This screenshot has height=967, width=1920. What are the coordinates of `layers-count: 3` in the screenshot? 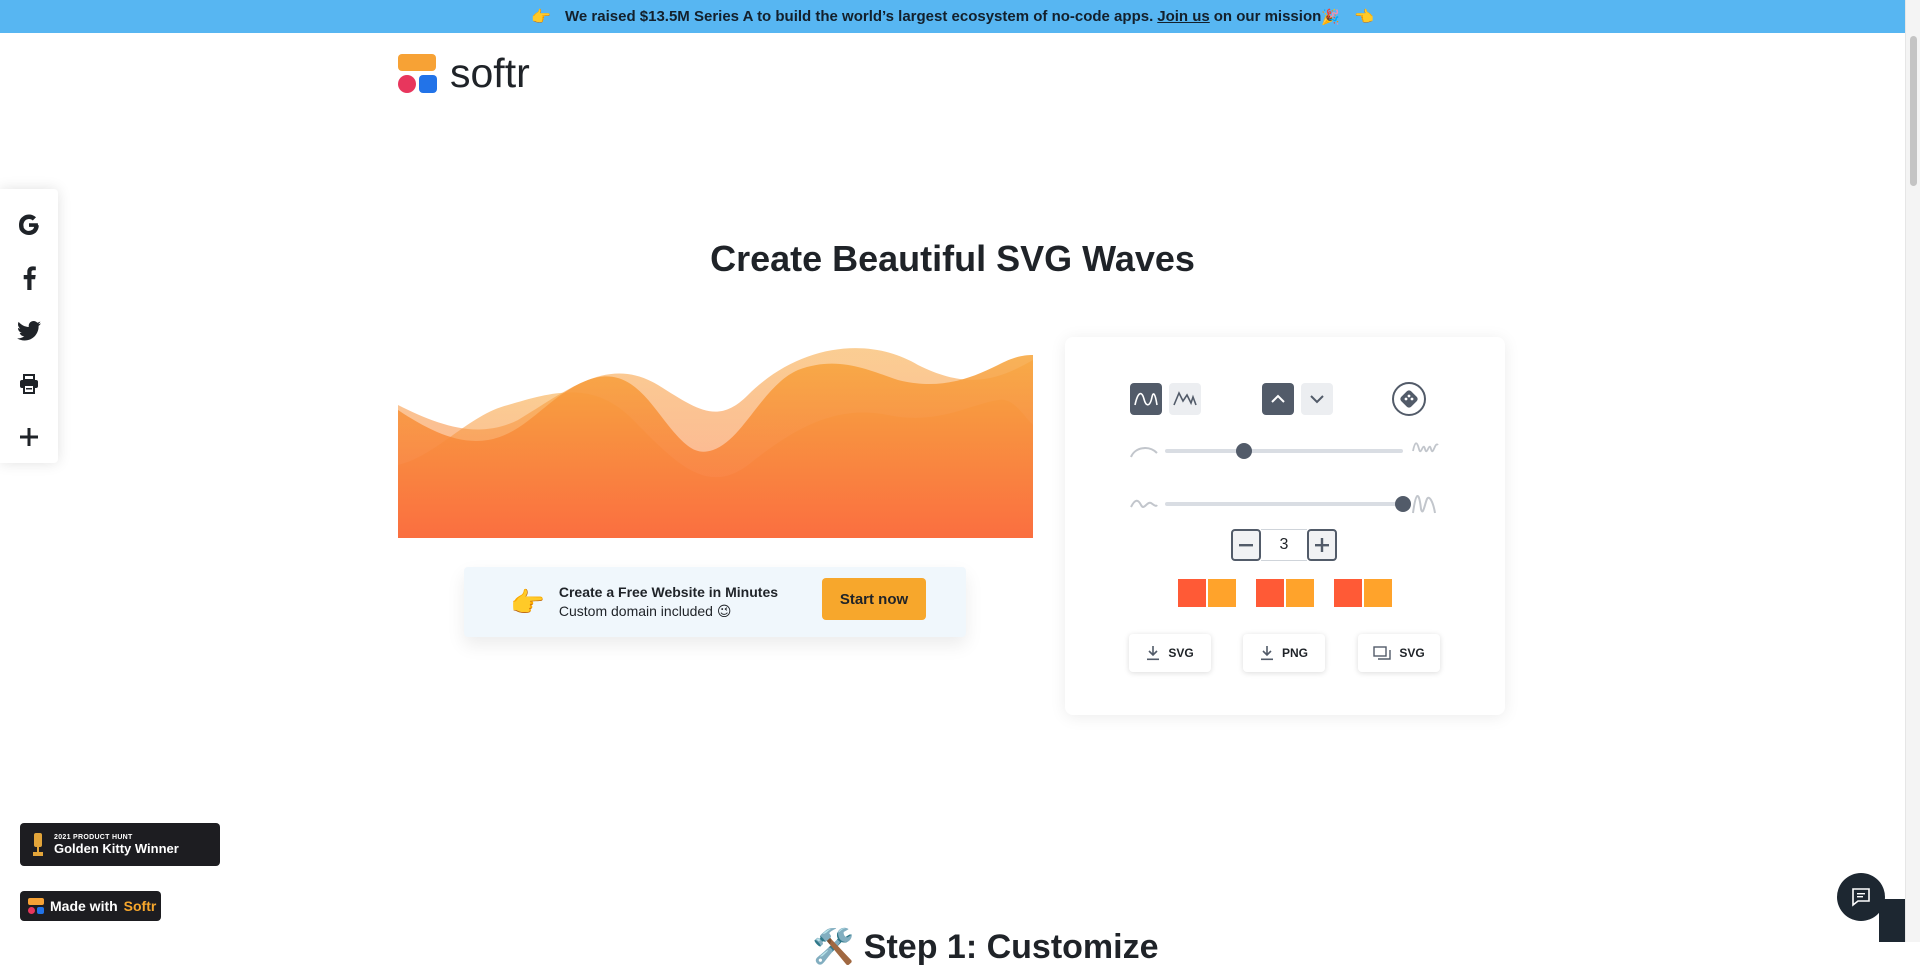 It's located at (1284, 545).